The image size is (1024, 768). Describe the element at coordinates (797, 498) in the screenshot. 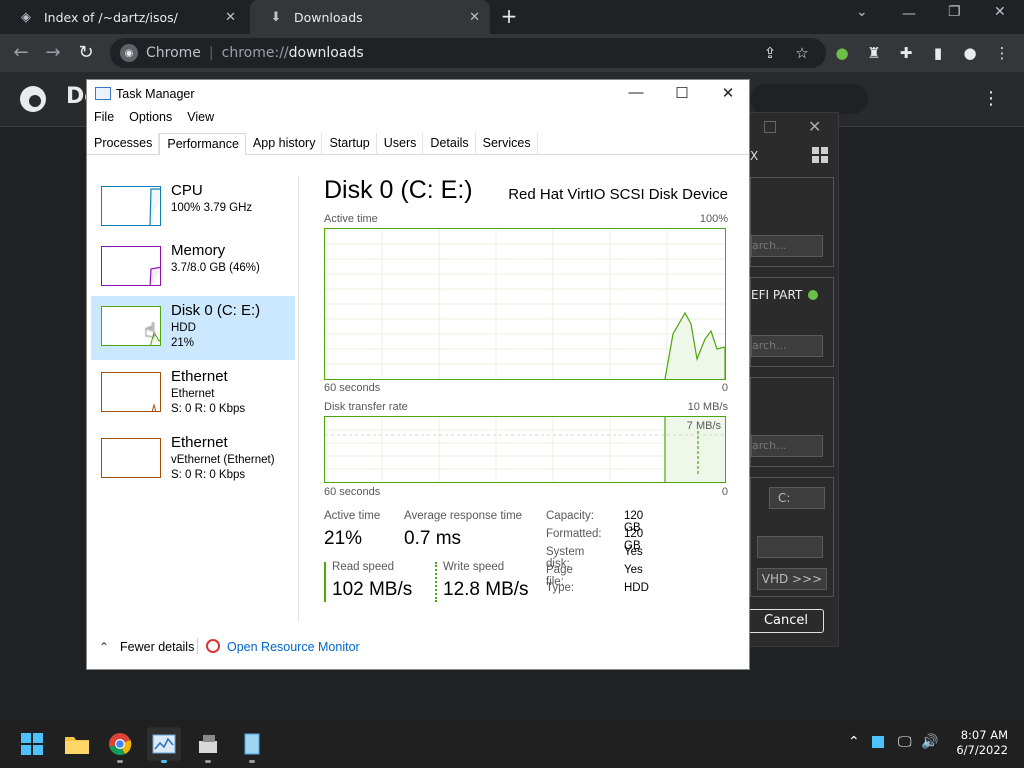

I see `drive-letter-select: C:` at that location.